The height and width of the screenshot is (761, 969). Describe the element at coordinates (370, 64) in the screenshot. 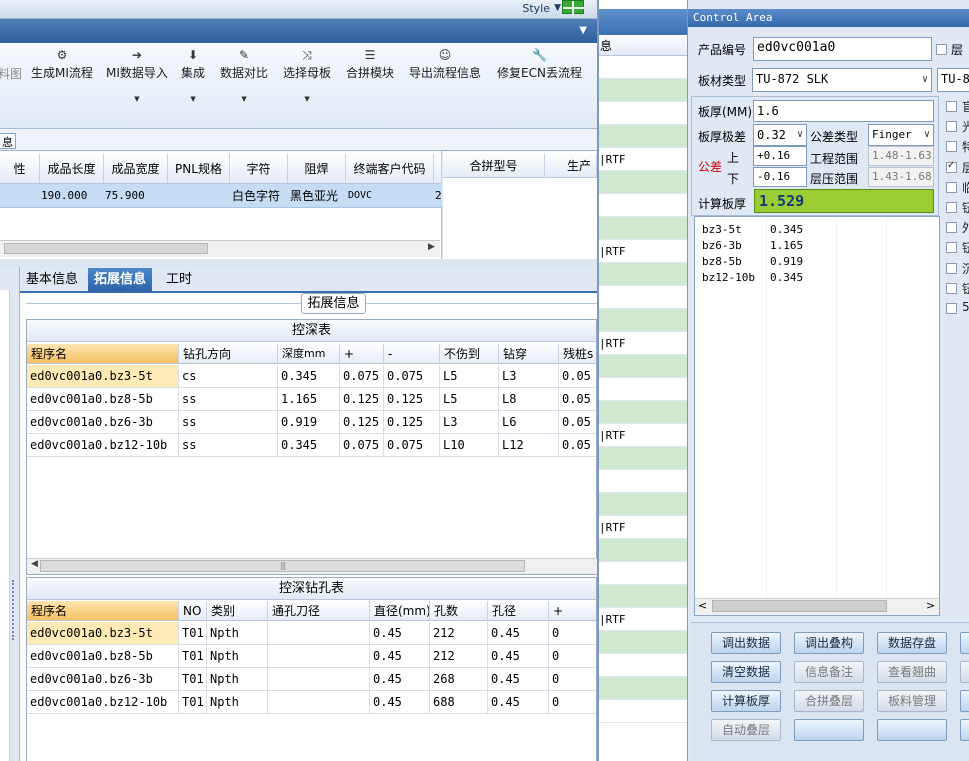

I see `merge-module-button: ☰ 合拼模块` at that location.